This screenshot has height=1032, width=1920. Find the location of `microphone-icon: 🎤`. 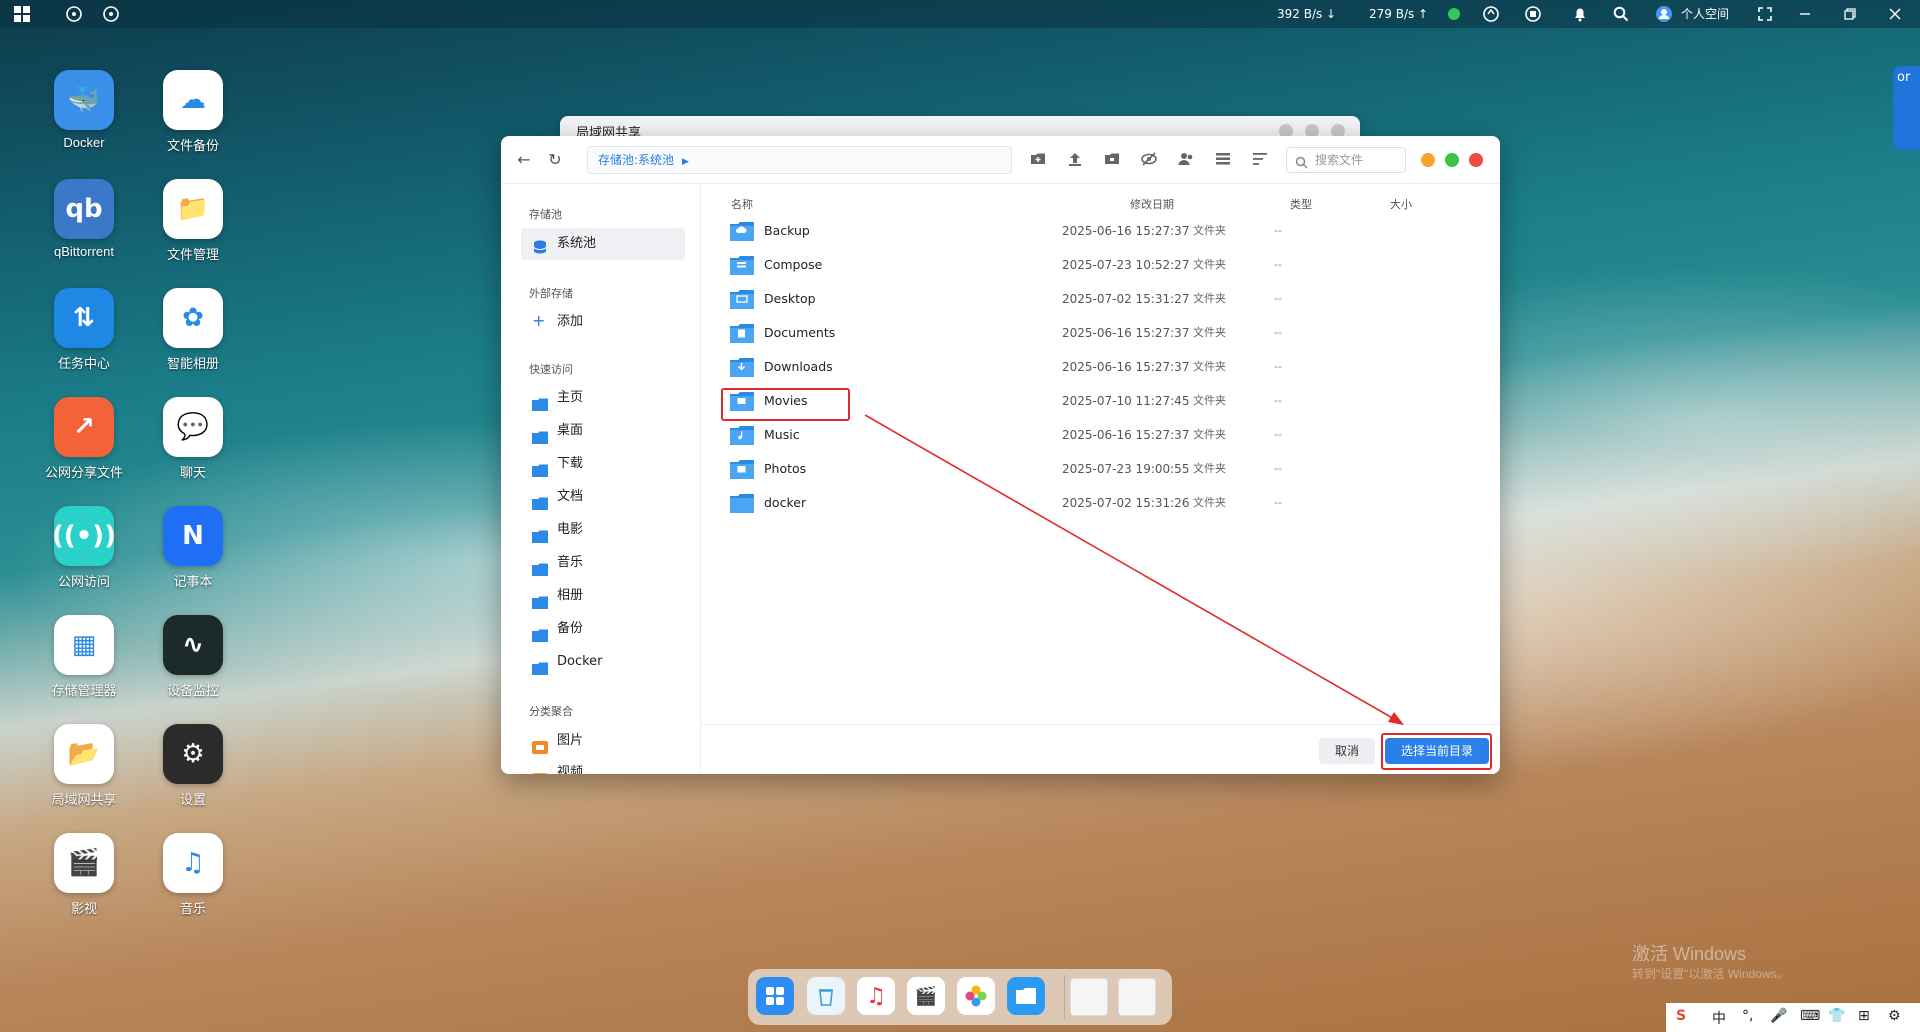

microphone-icon: 🎤 is located at coordinates (1778, 1016).